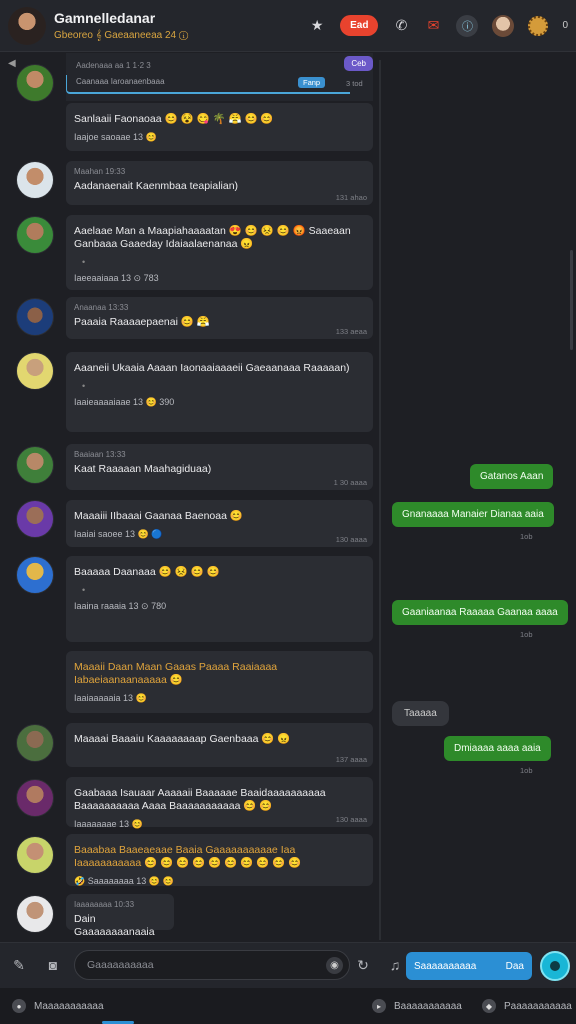 Image resolution: width=576 pixels, height=1024 pixels. What do you see at coordinates (351, 819) in the screenshot?
I see `message-time: 130 aaaa` at bounding box center [351, 819].